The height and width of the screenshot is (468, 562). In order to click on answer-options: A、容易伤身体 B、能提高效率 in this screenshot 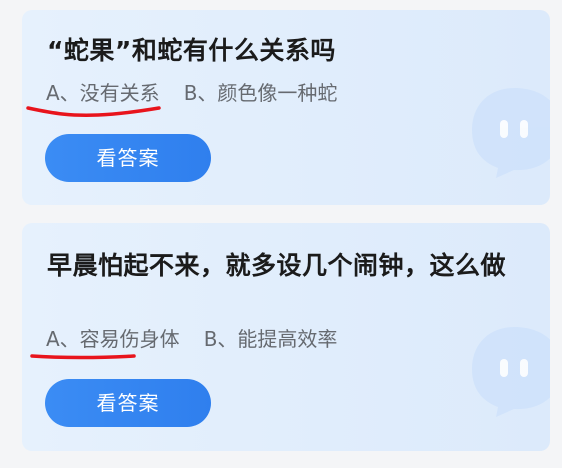, I will do `click(191, 339)`.